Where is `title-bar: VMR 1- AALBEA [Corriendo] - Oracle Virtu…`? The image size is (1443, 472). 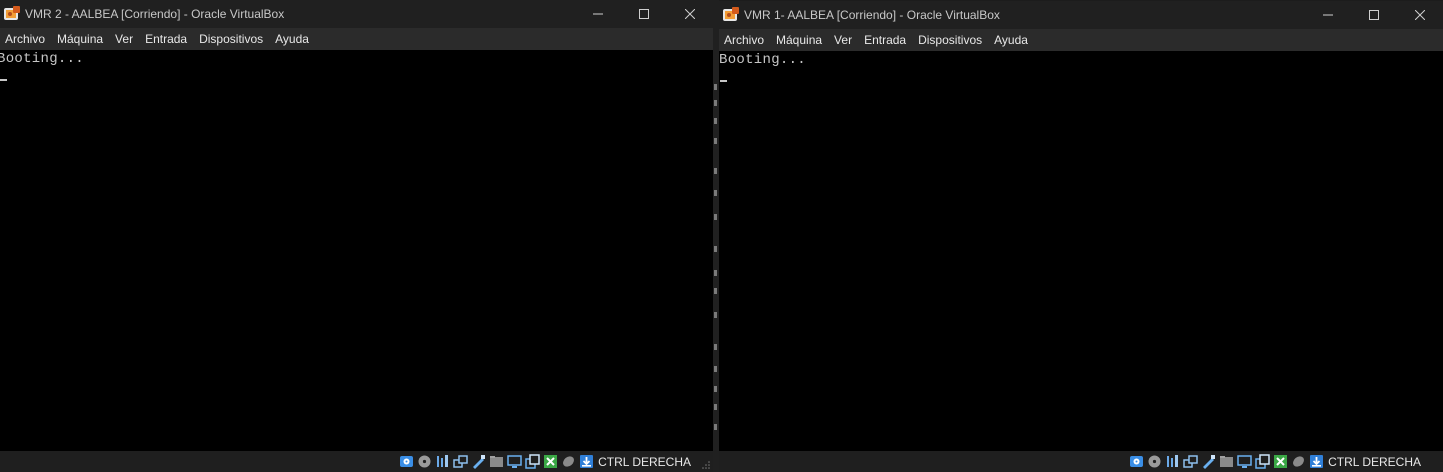 title-bar: VMR 1- AALBEA [Corriendo] - Oracle Virtu… is located at coordinates (1081, 15).